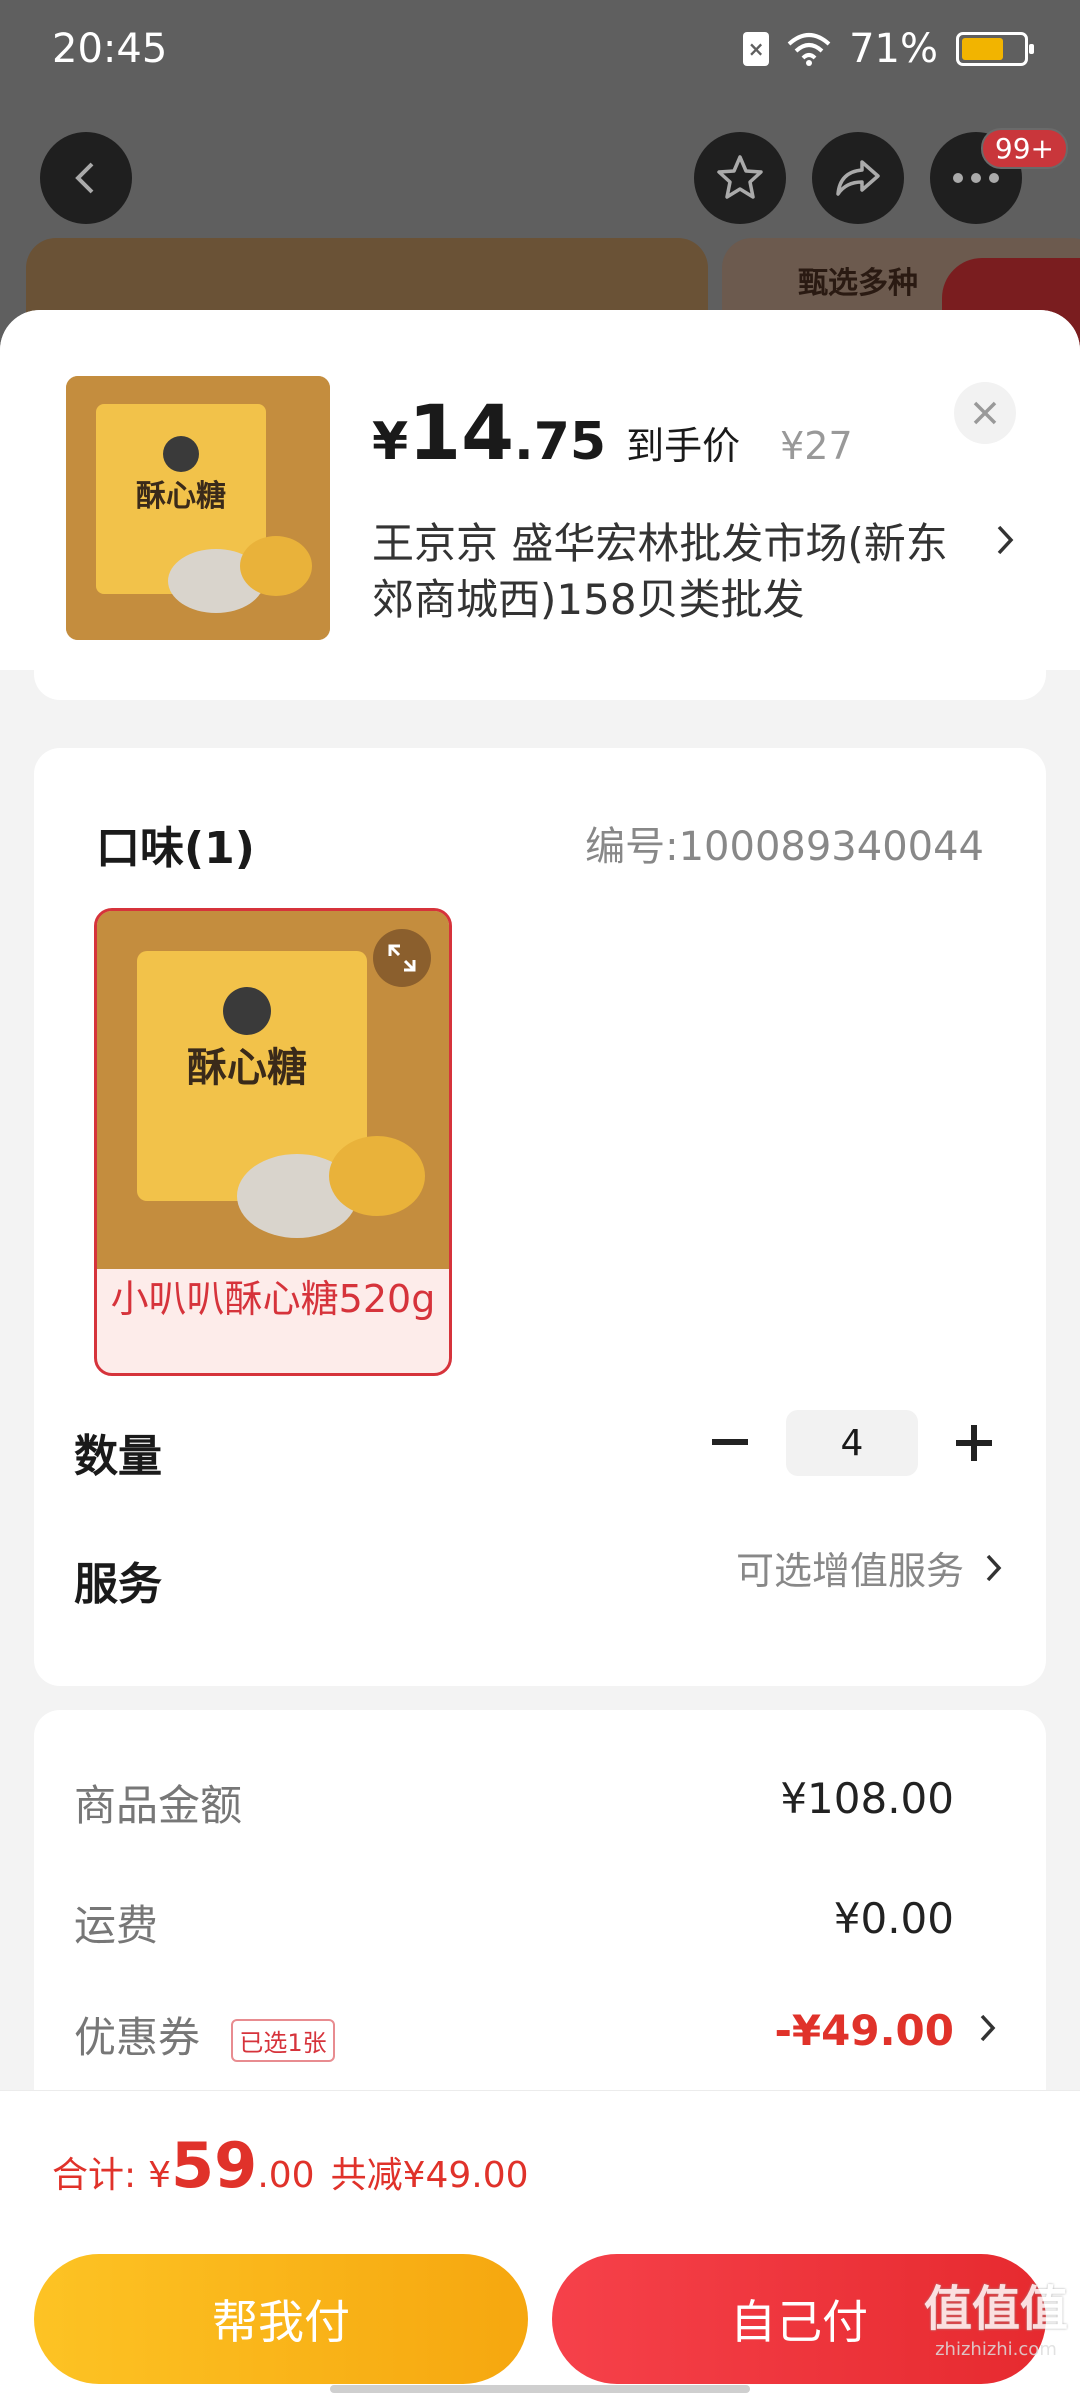  I want to click on spacer-card, so click(540, 675).